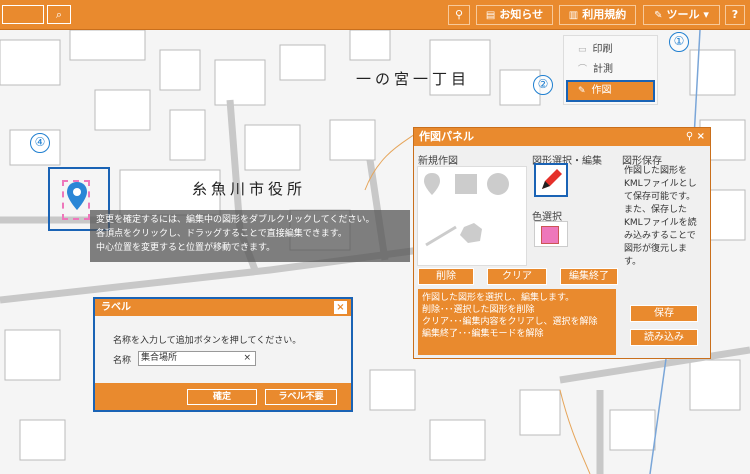  I want to click on load-button: 読み込み, so click(664, 337).